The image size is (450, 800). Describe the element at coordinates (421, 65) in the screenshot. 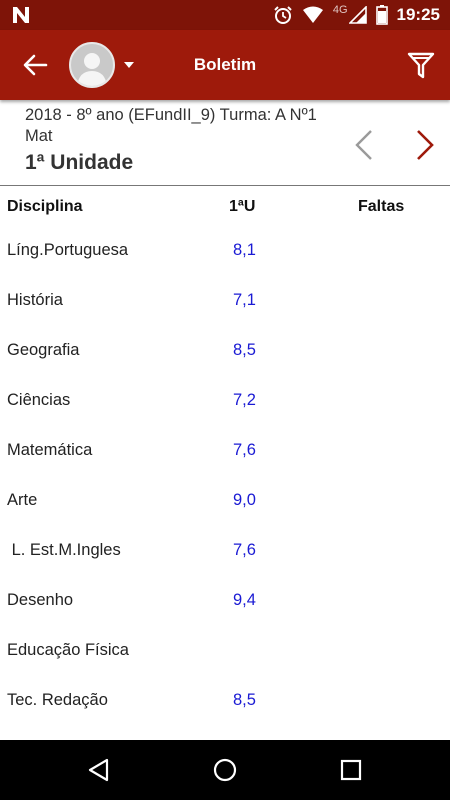

I see `filter-icon` at that location.